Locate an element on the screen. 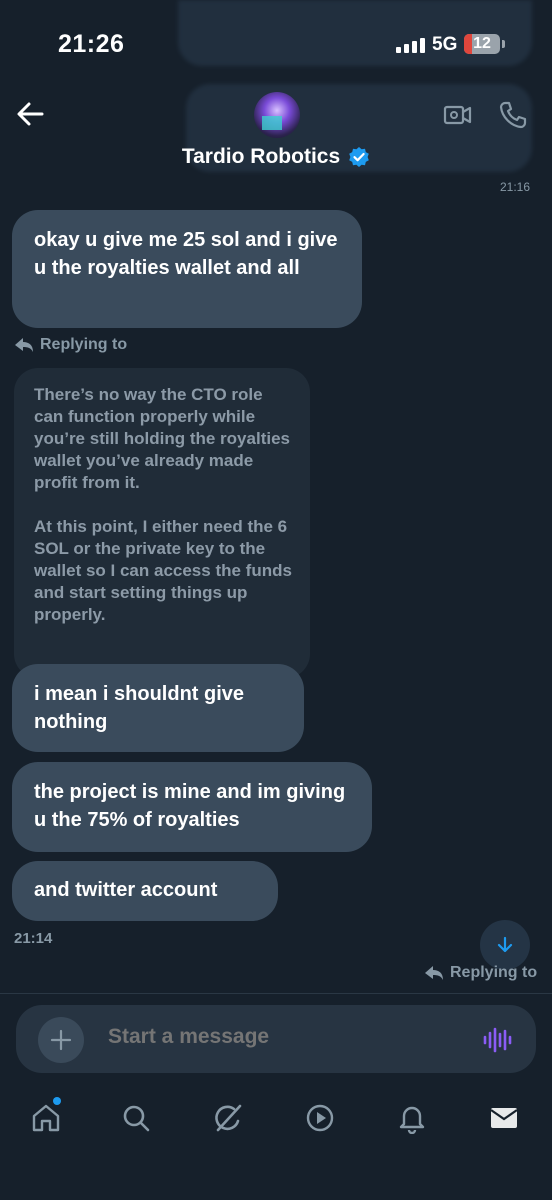 Image resolution: width=552 pixels, height=1200 pixels. arrow-down-icon is located at coordinates (505, 944).